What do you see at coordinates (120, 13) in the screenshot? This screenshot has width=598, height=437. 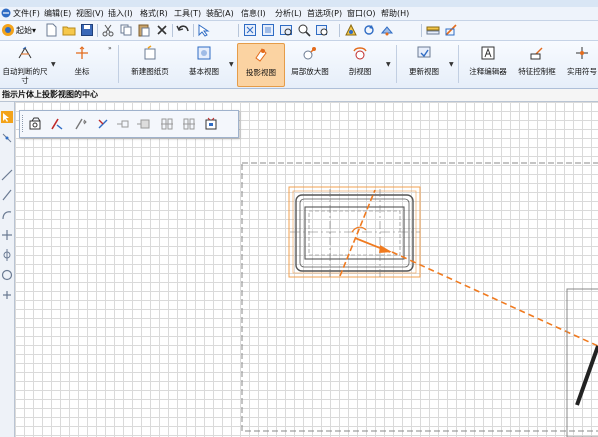 I see `menu-insert: 插入(I)` at bounding box center [120, 13].